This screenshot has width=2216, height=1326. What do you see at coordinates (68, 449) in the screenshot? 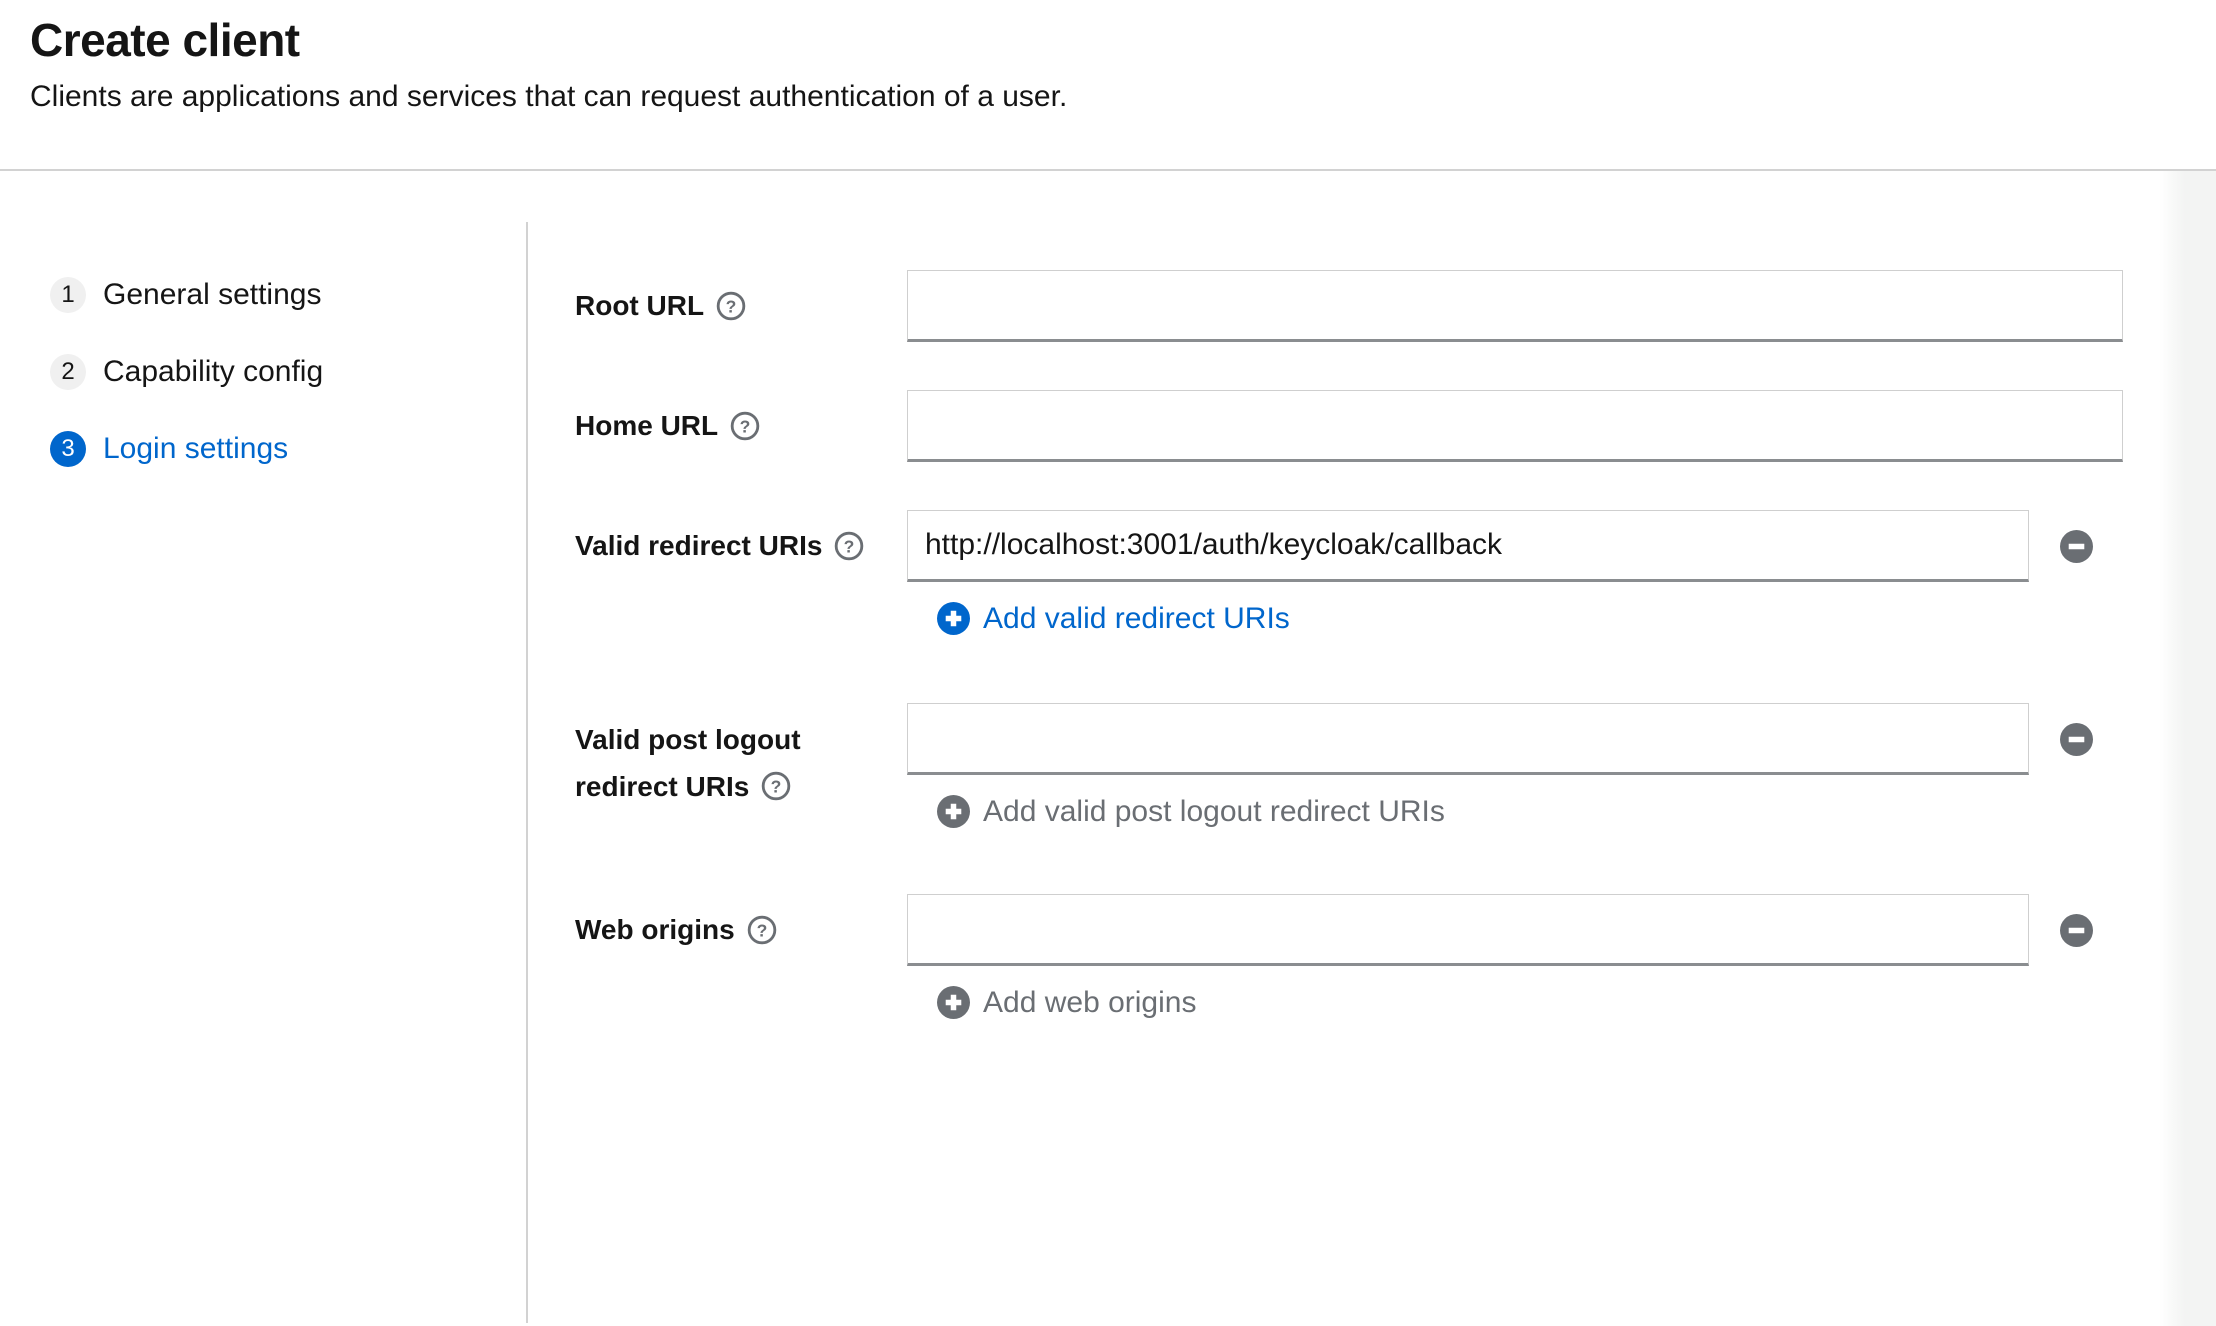
I see `step-number-badge: 3` at bounding box center [68, 449].